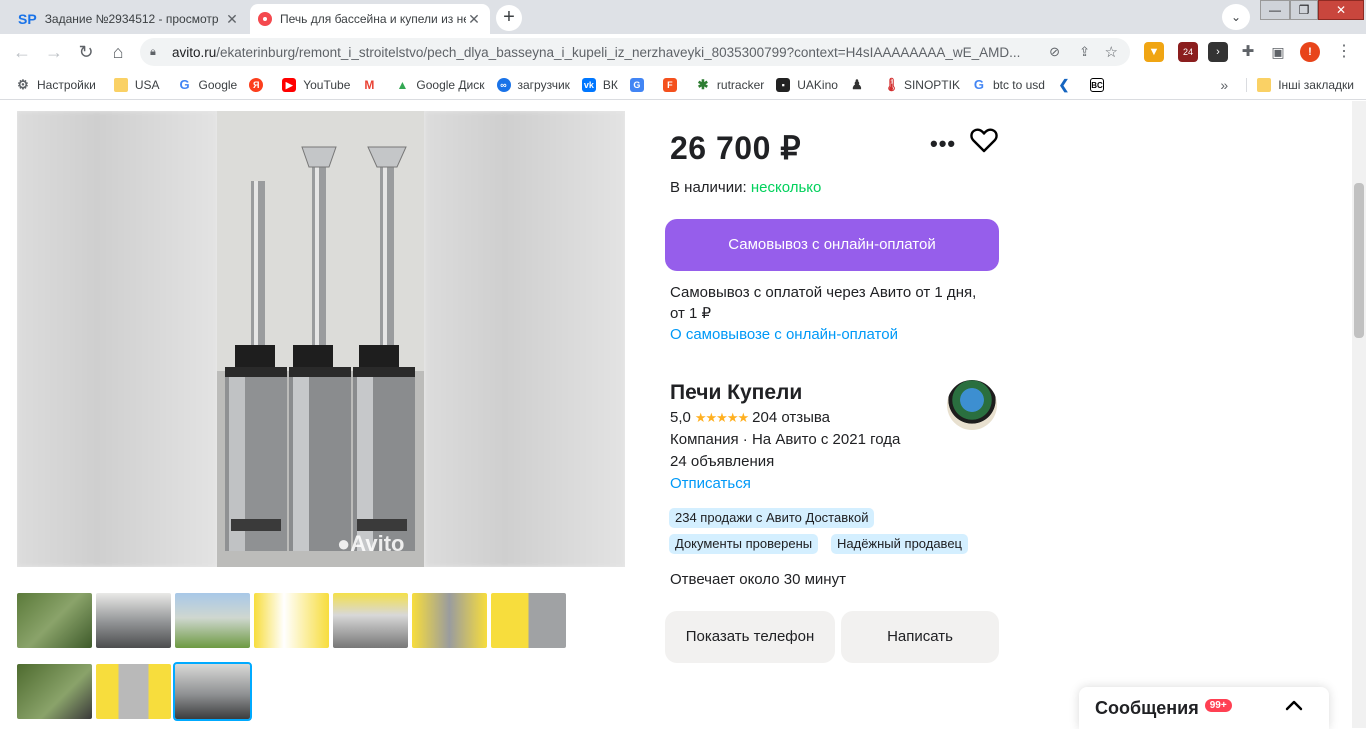 This screenshot has height=729, width=1366. I want to click on home-button: ⌂, so click(118, 52).